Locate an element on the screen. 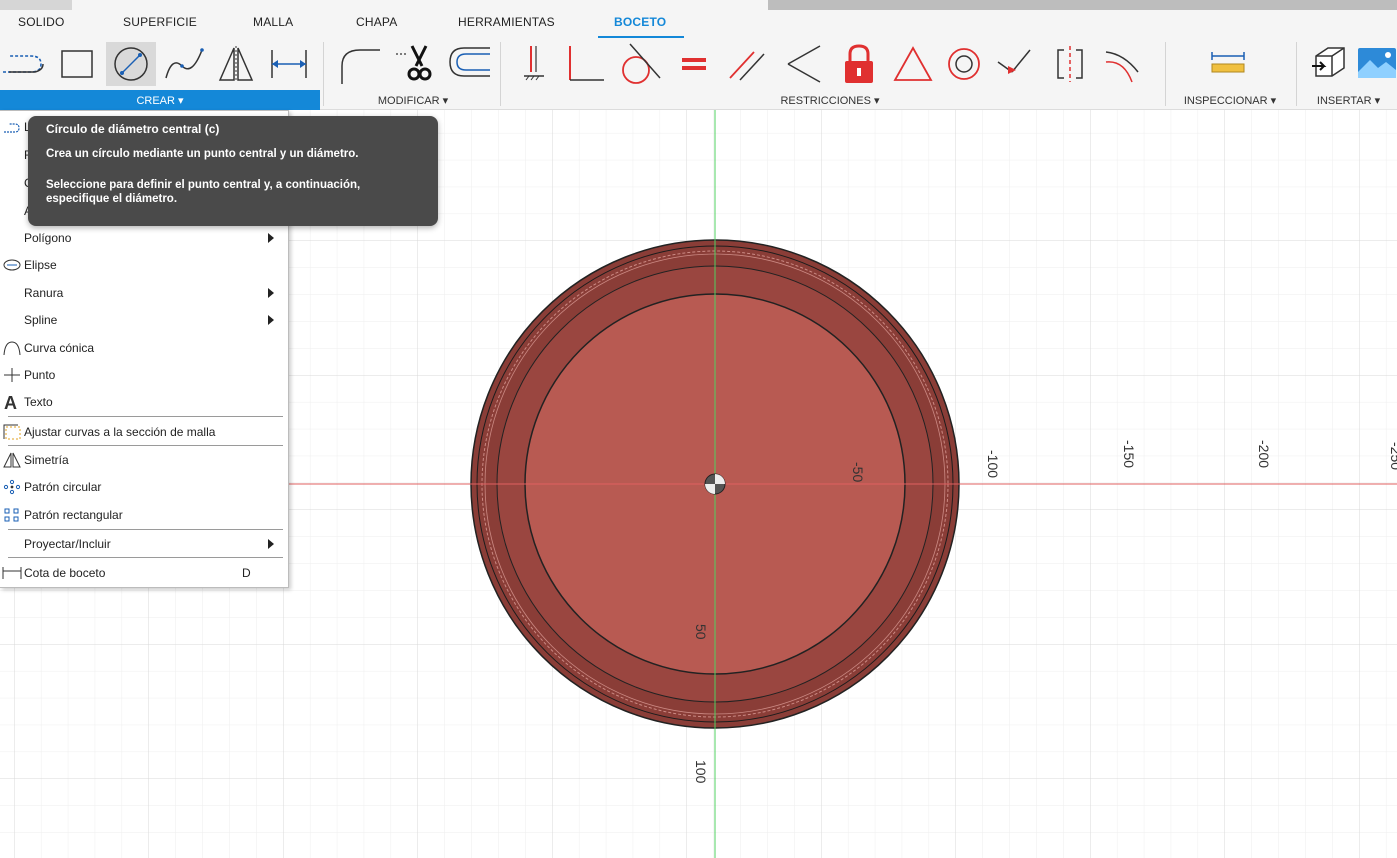 This screenshot has height=858, width=1397. menu-item-curva-conica: Curva cónica is located at coordinates (144, 347).